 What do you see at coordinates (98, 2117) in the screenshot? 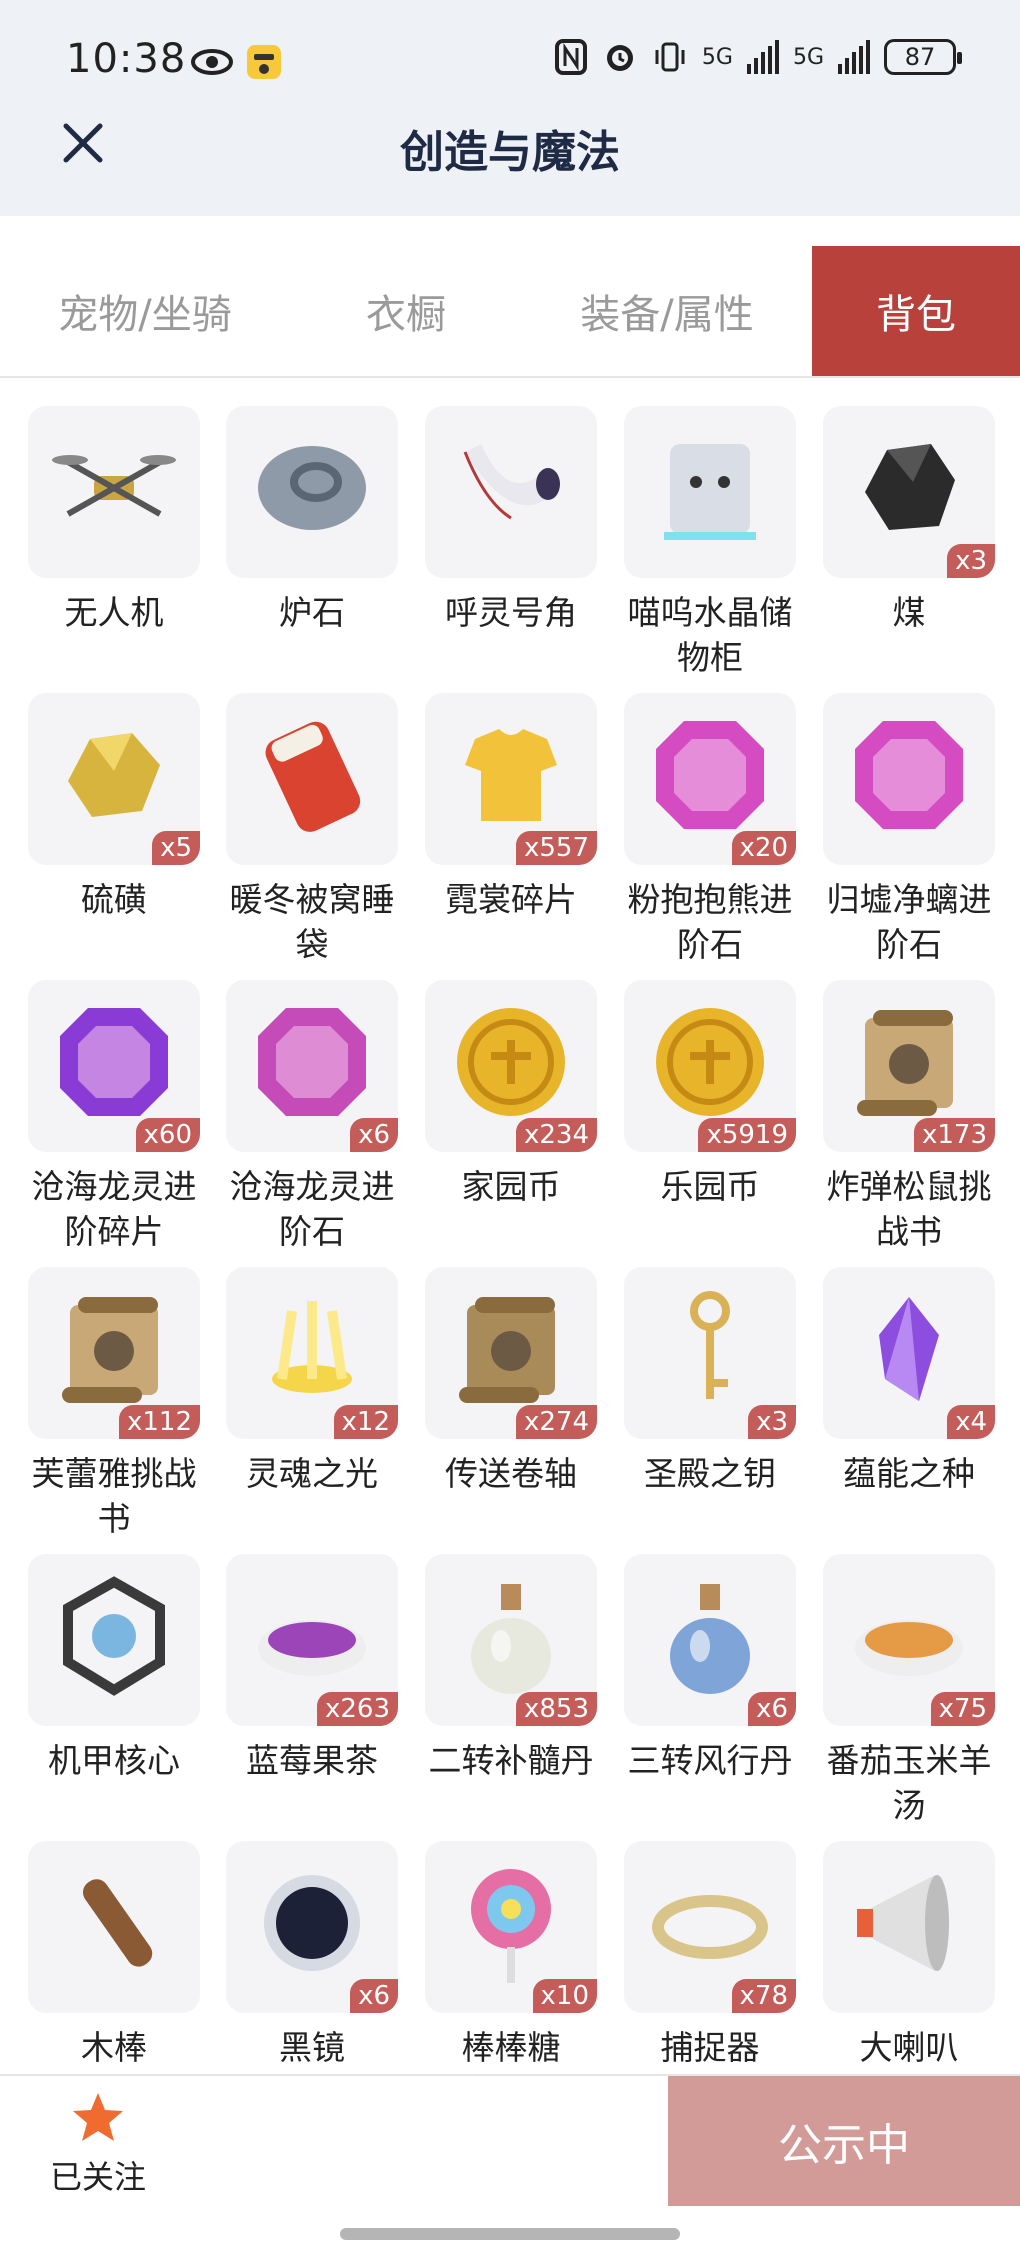
I see `star-icon` at bounding box center [98, 2117].